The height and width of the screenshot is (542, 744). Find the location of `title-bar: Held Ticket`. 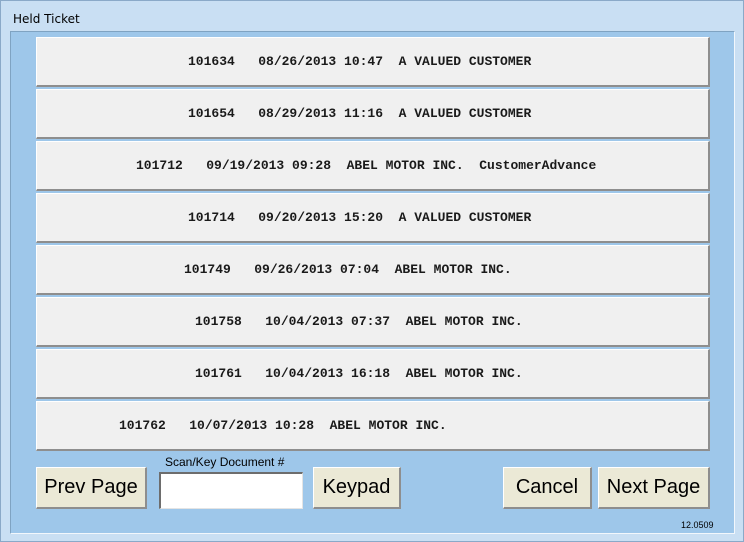

title-bar: Held Ticket is located at coordinates (372, 16).